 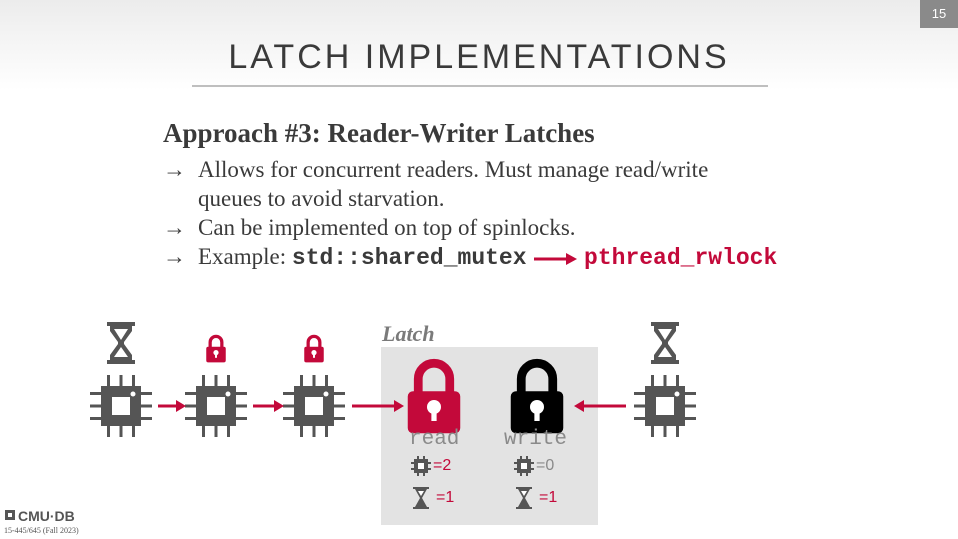 I want to click on read-label: read, so click(x=434, y=439).